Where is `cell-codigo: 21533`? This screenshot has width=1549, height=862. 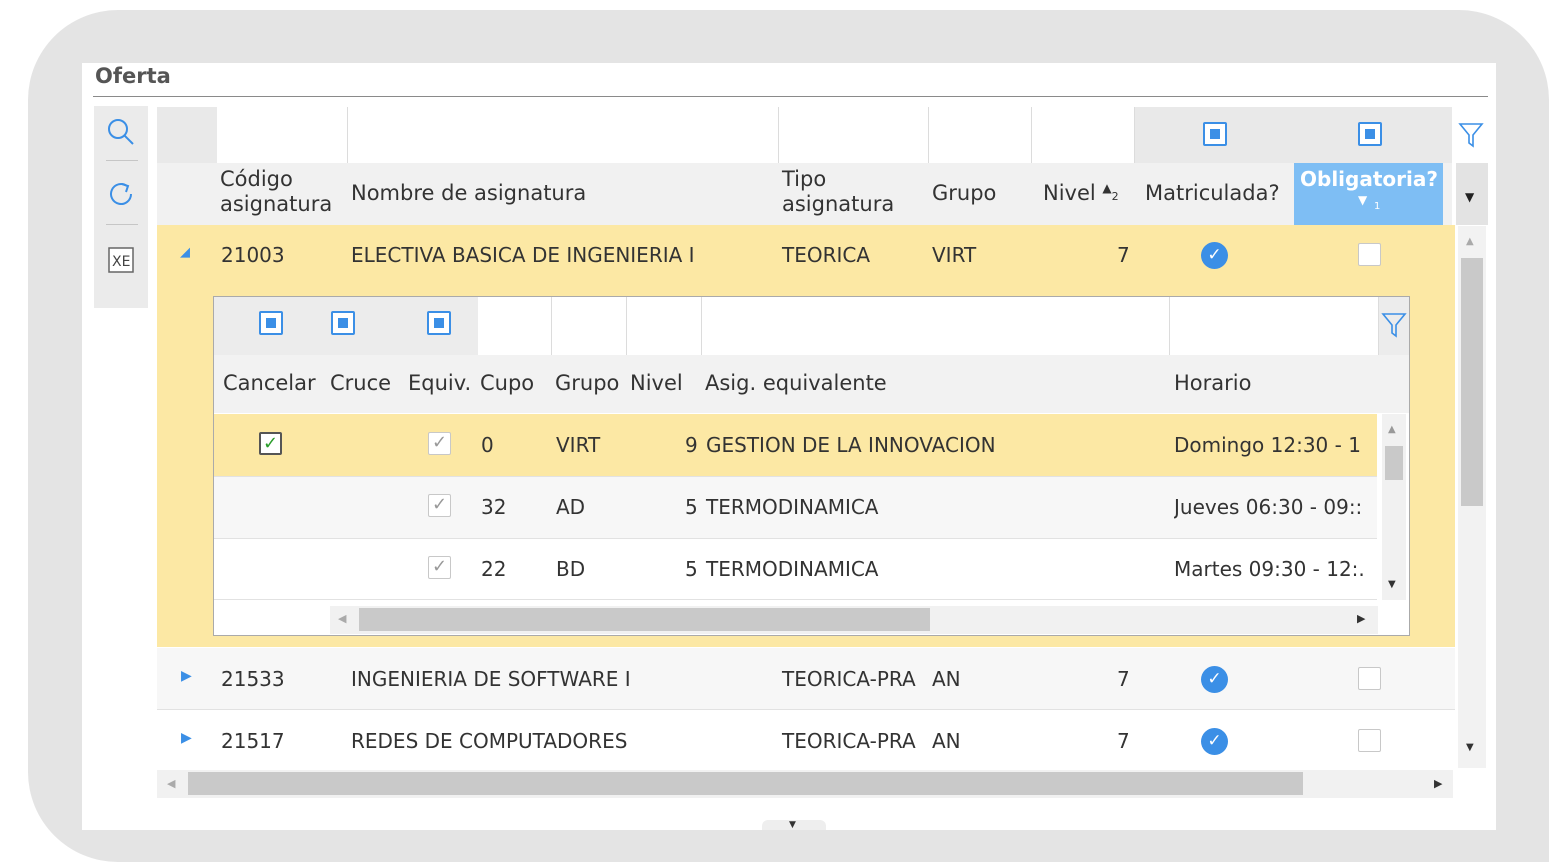 cell-codigo: 21533 is located at coordinates (253, 679).